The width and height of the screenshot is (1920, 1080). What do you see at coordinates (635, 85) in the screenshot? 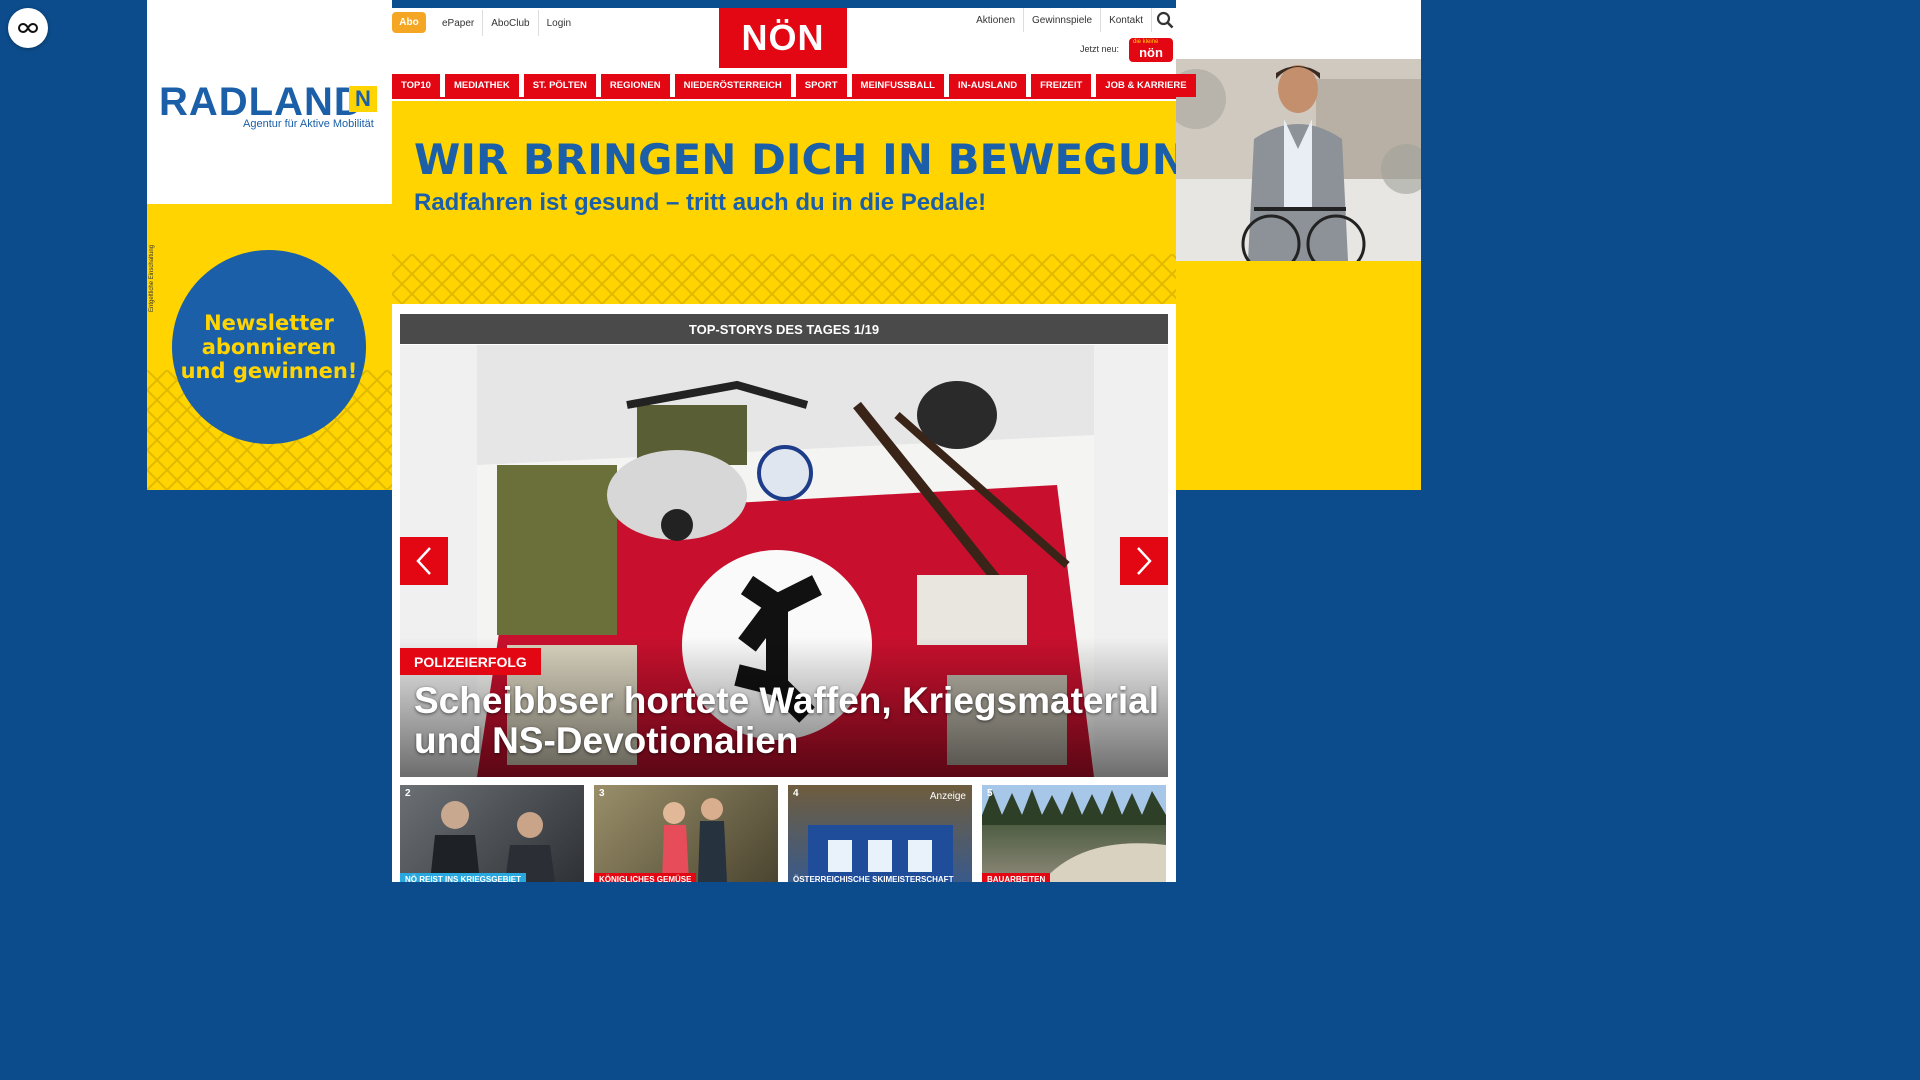
I see `nav-item-regionen: REGIONEN` at bounding box center [635, 85].